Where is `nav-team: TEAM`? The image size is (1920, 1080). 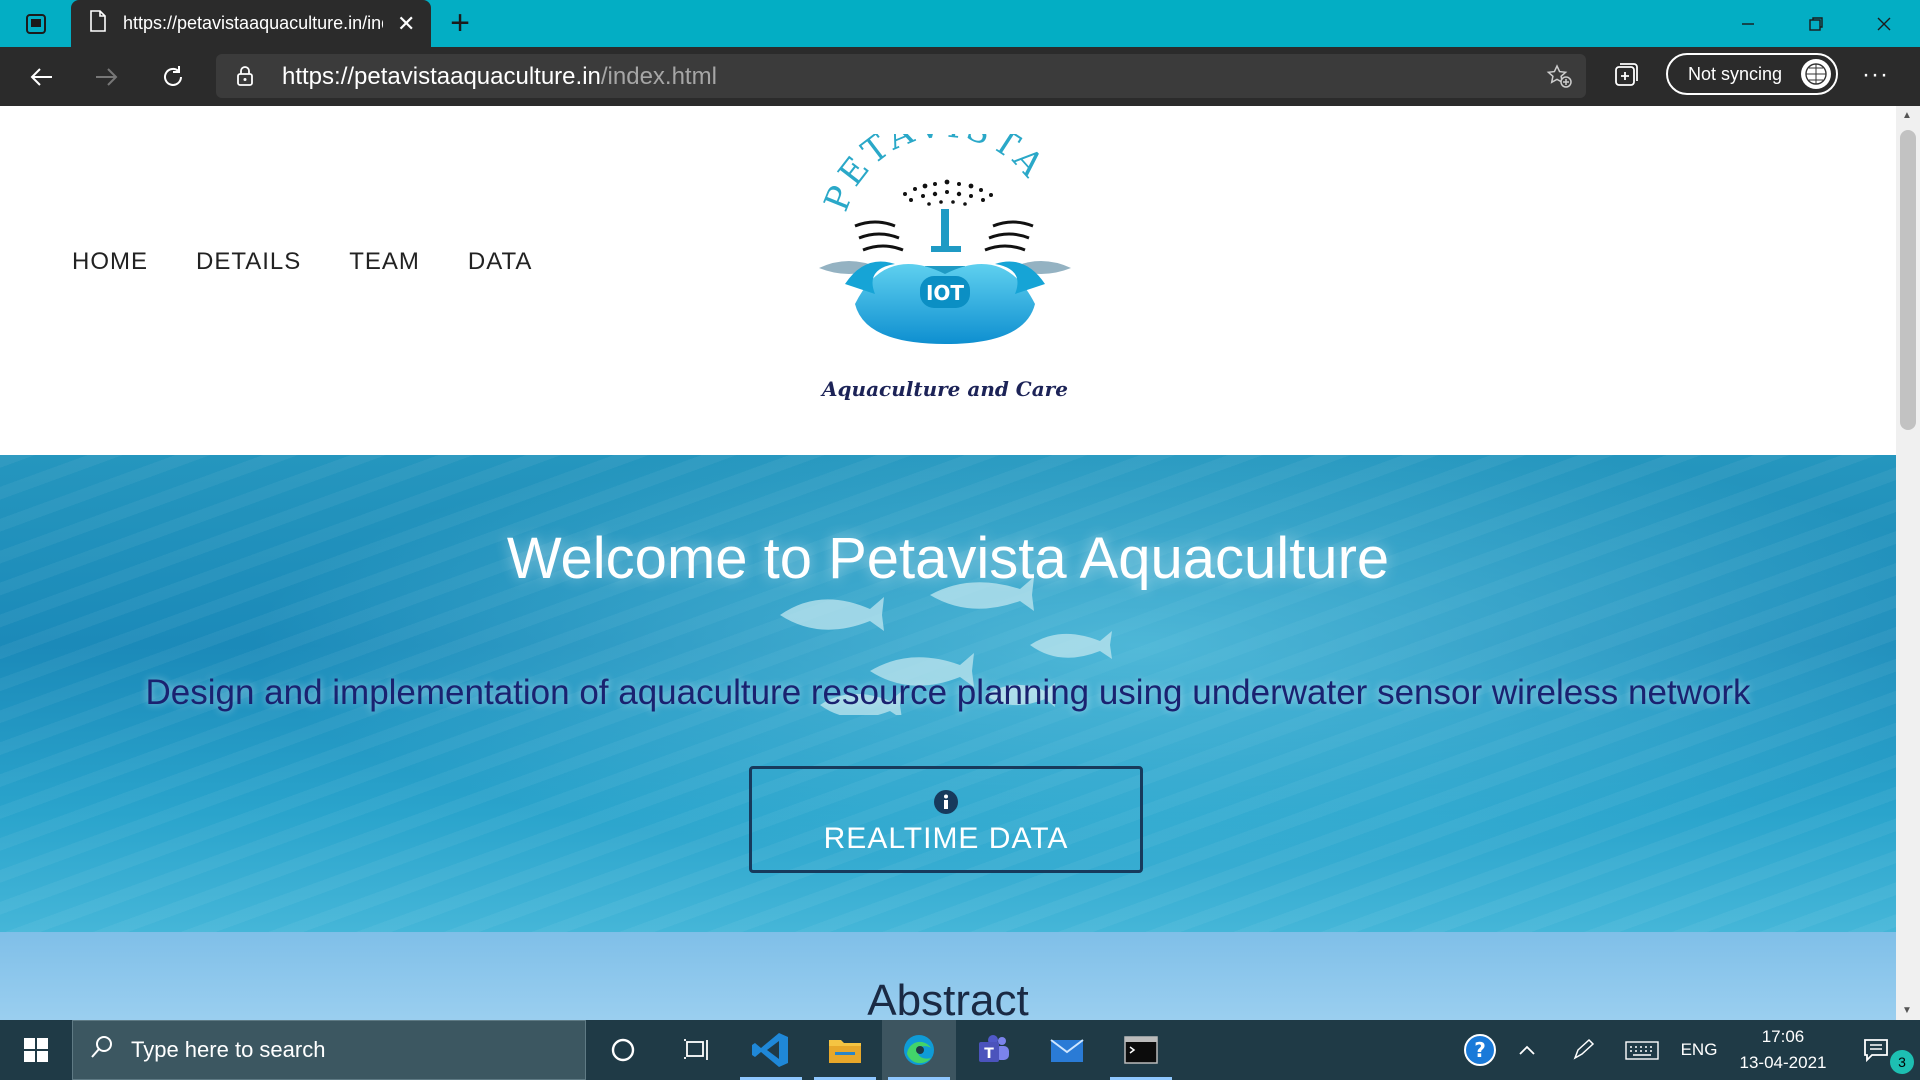 nav-team: TEAM is located at coordinates (384, 262).